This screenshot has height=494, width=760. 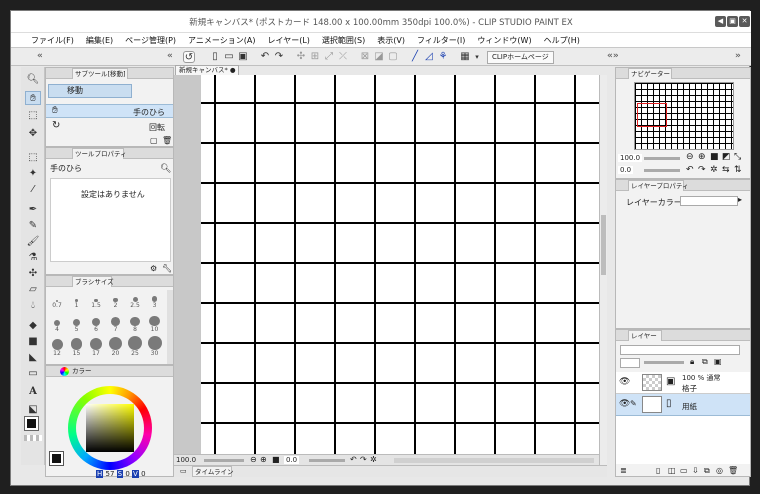 What do you see at coordinates (40, 56) in the screenshot?
I see `collapse-left-icon: «` at bounding box center [40, 56].